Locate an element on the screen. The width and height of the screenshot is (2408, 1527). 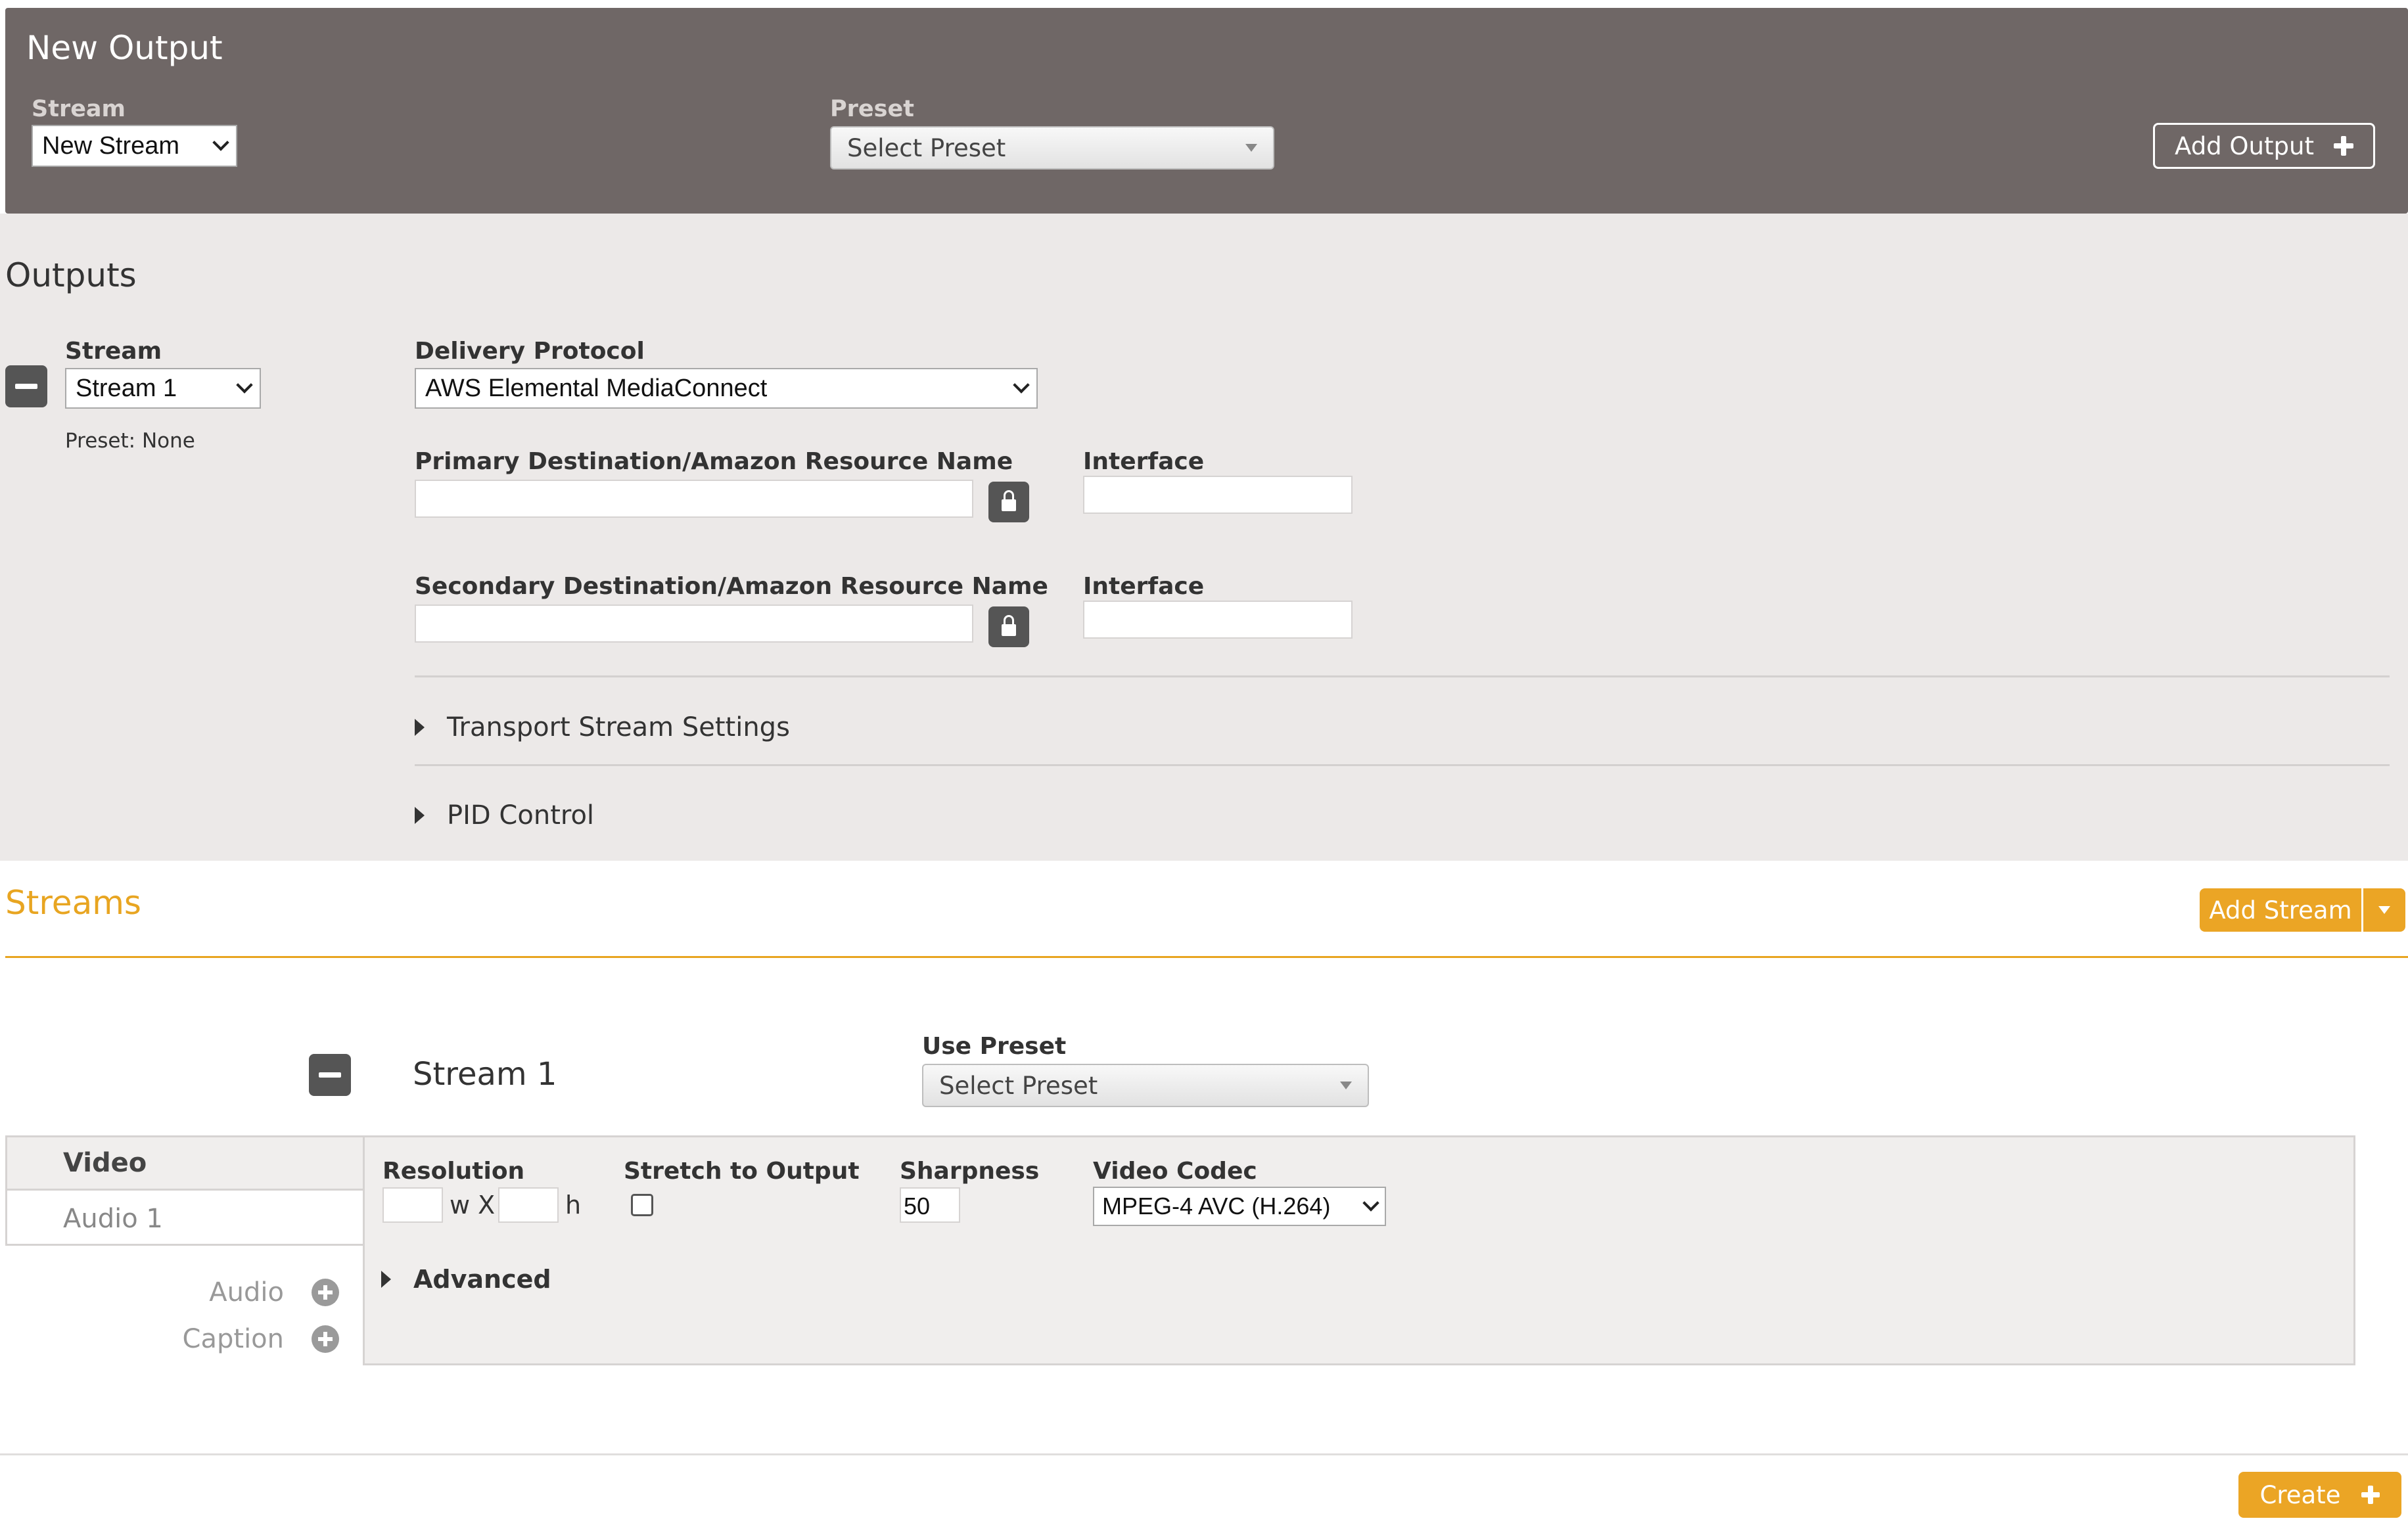
add-stream-button: Add Stream is located at coordinates (2280, 910).